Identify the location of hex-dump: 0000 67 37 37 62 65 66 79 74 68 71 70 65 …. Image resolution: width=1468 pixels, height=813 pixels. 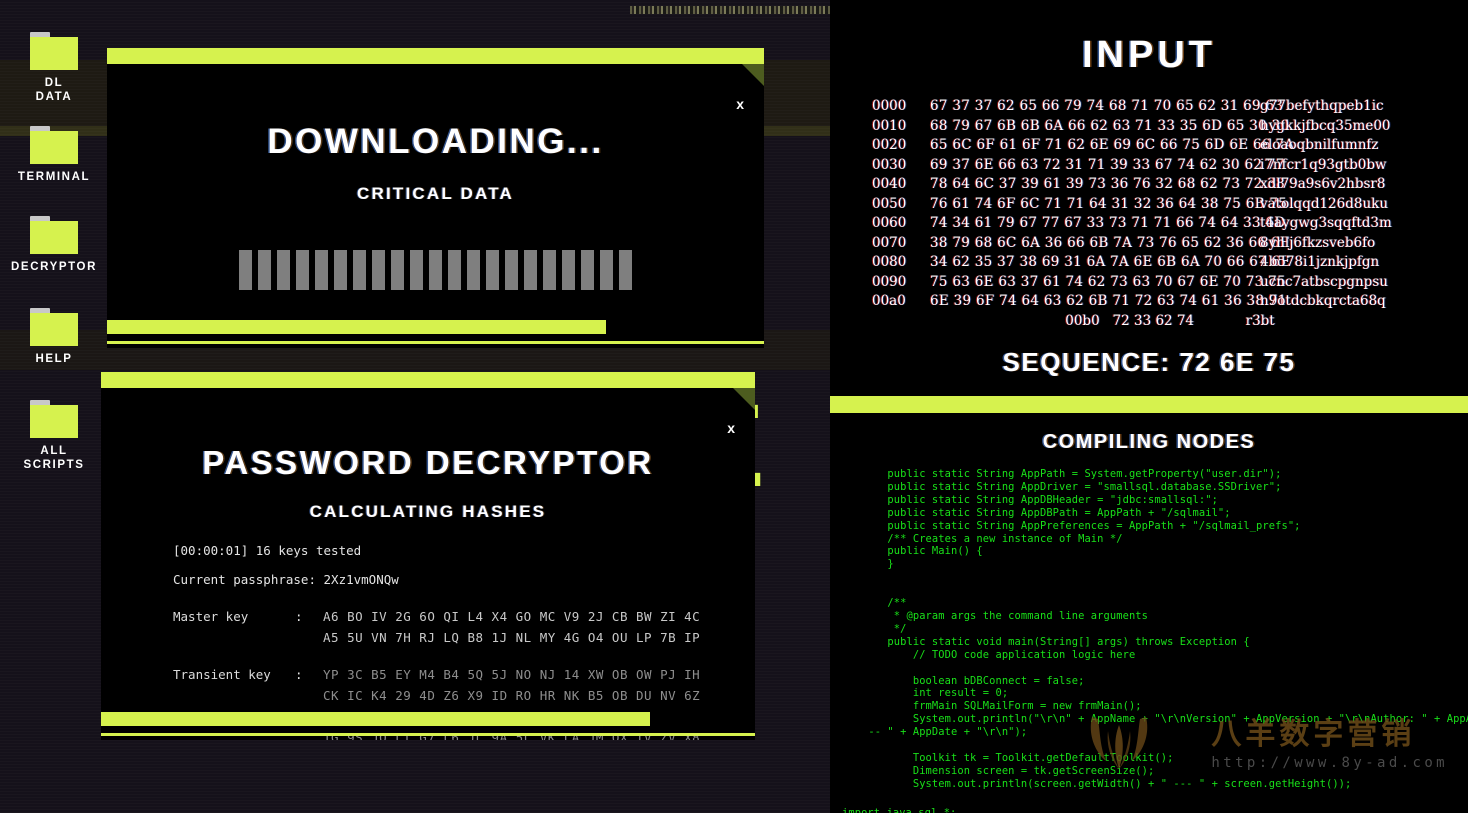
(1170, 214).